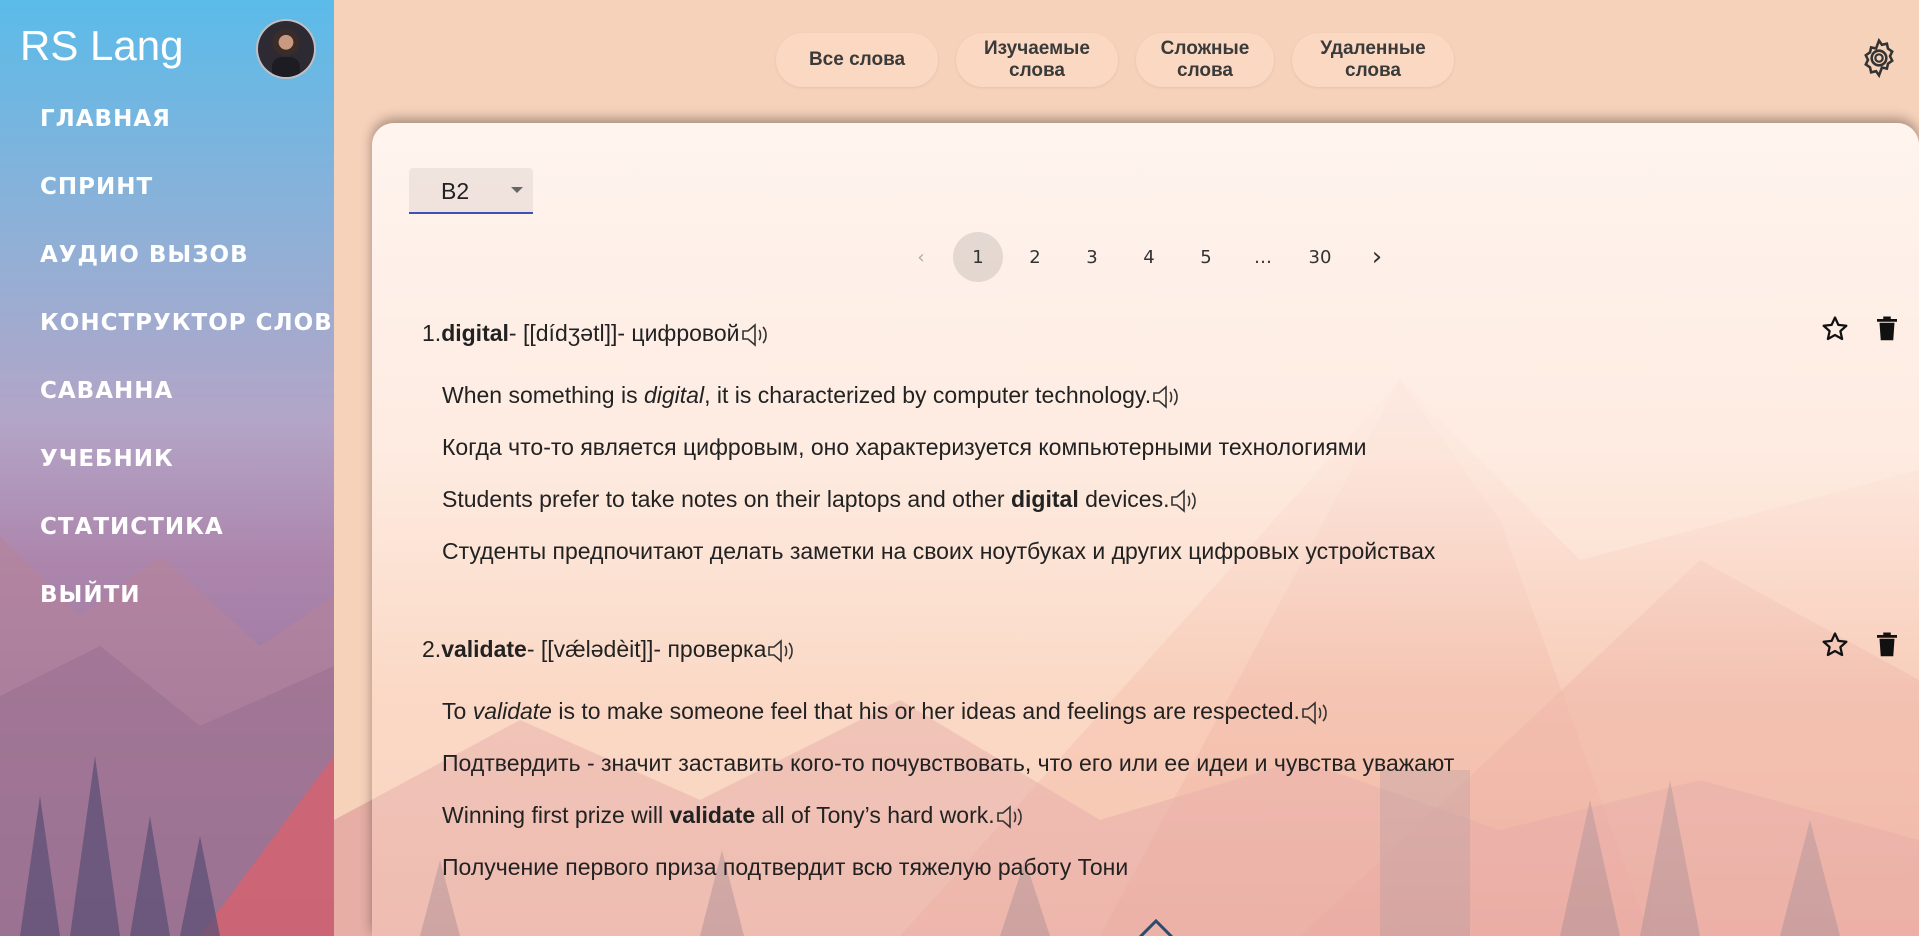 Image resolution: width=1919 pixels, height=936 pixels. What do you see at coordinates (455, 191) in the screenshot?
I see `level-select-value: B2` at bounding box center [455, 191].